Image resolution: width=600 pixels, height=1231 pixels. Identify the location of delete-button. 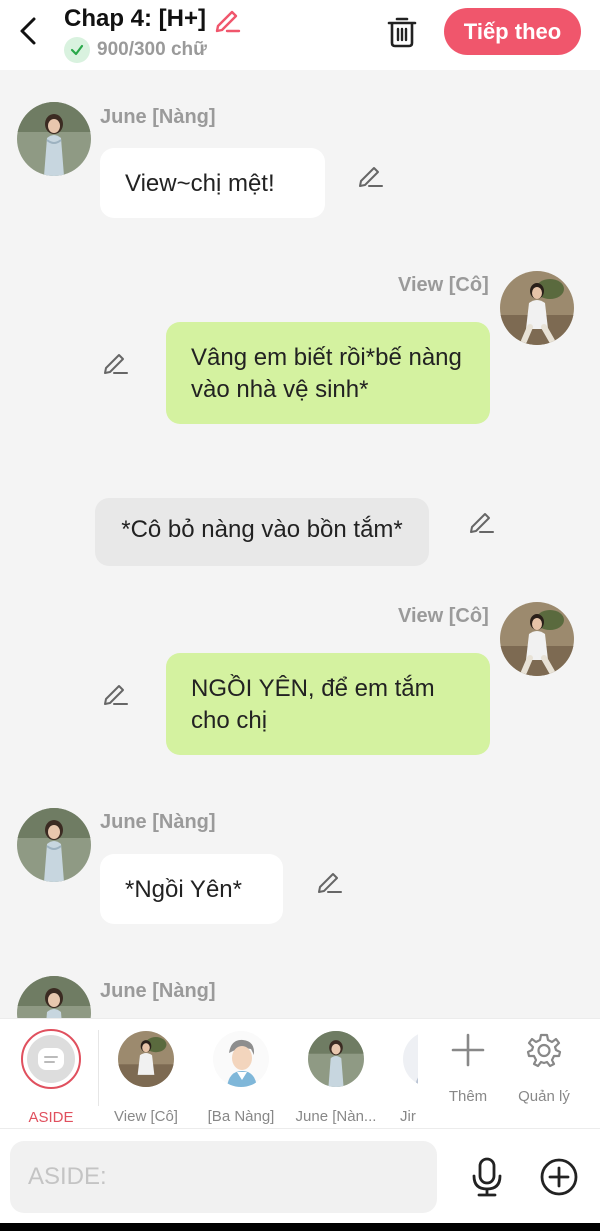
(402, 32).